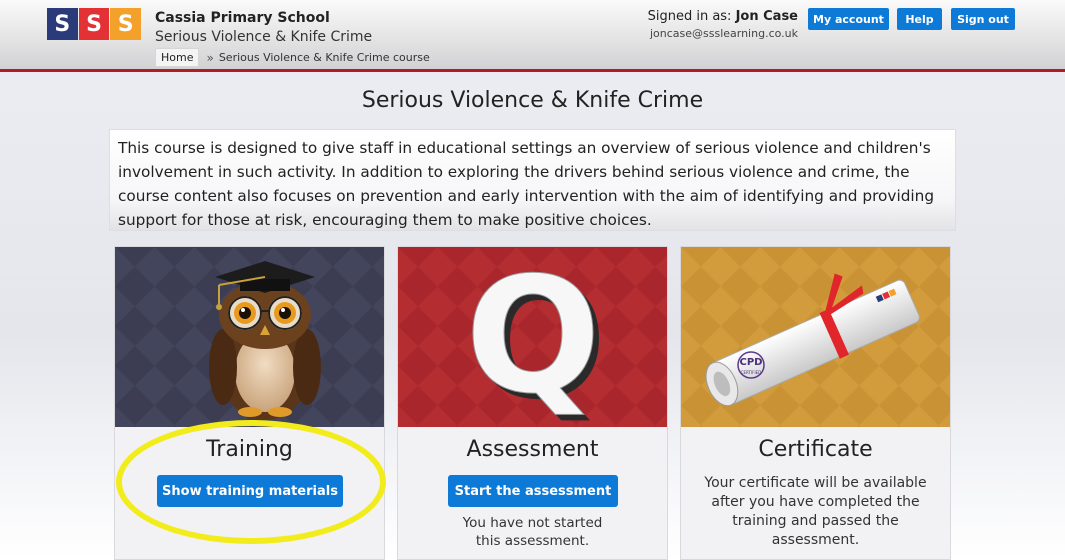 This screenshot has width=1065, height=560. I want to click on training-card: Training Show training materials, so click(249, 403).